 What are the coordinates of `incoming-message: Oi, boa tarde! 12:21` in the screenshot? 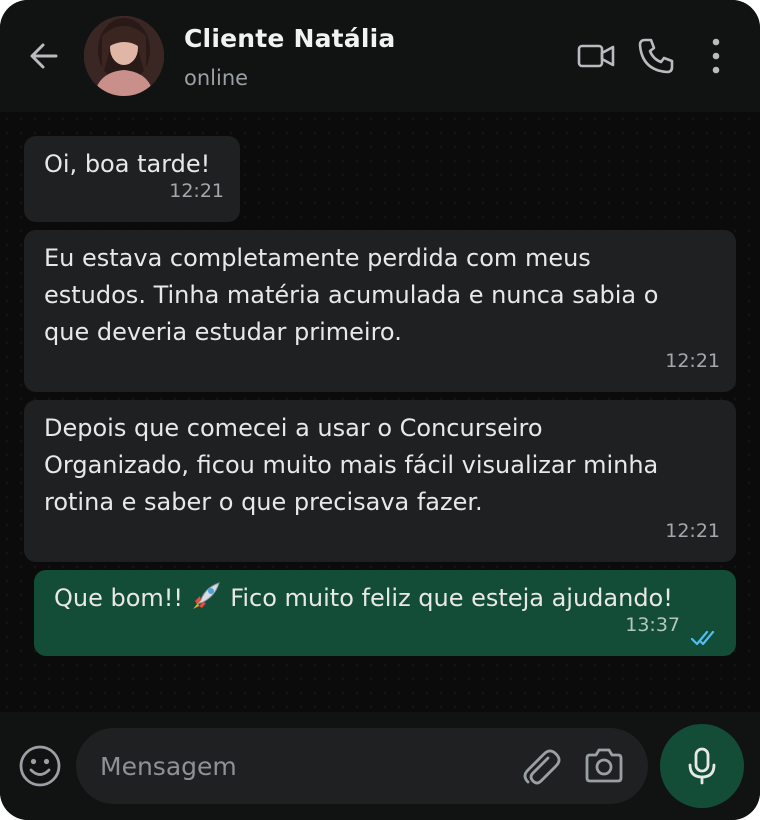 It's located at (132, 179).